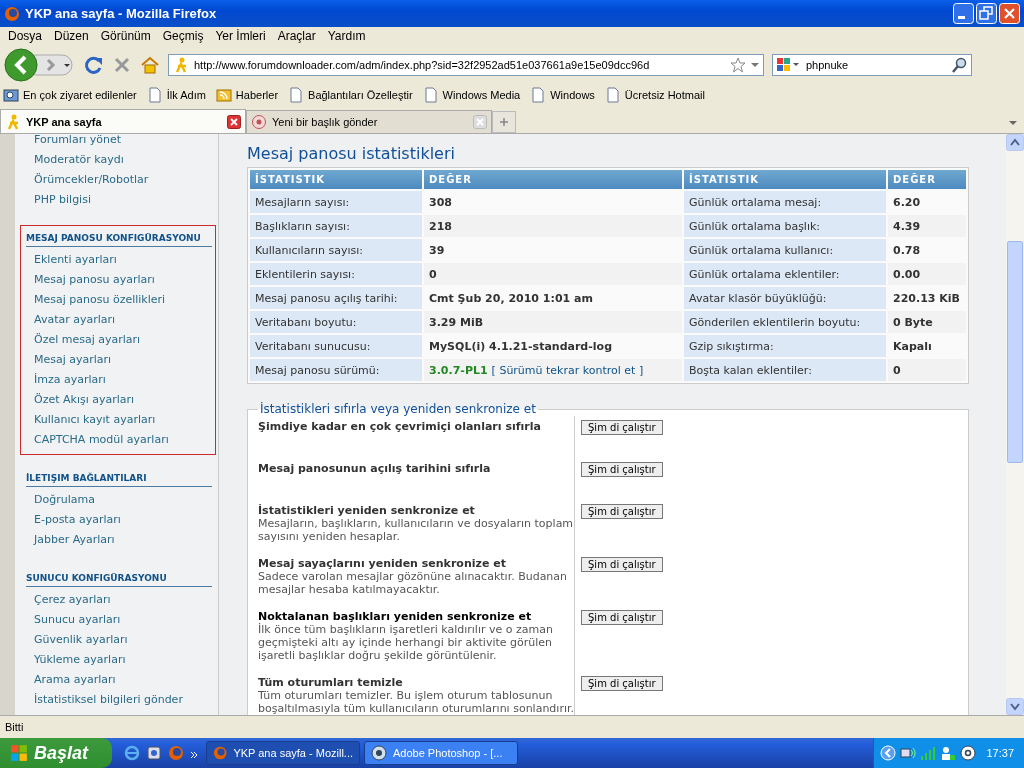 Image resolution: width=1024 pixels, height=768 pixels. I want to click on more-icon, so click(194, 755).